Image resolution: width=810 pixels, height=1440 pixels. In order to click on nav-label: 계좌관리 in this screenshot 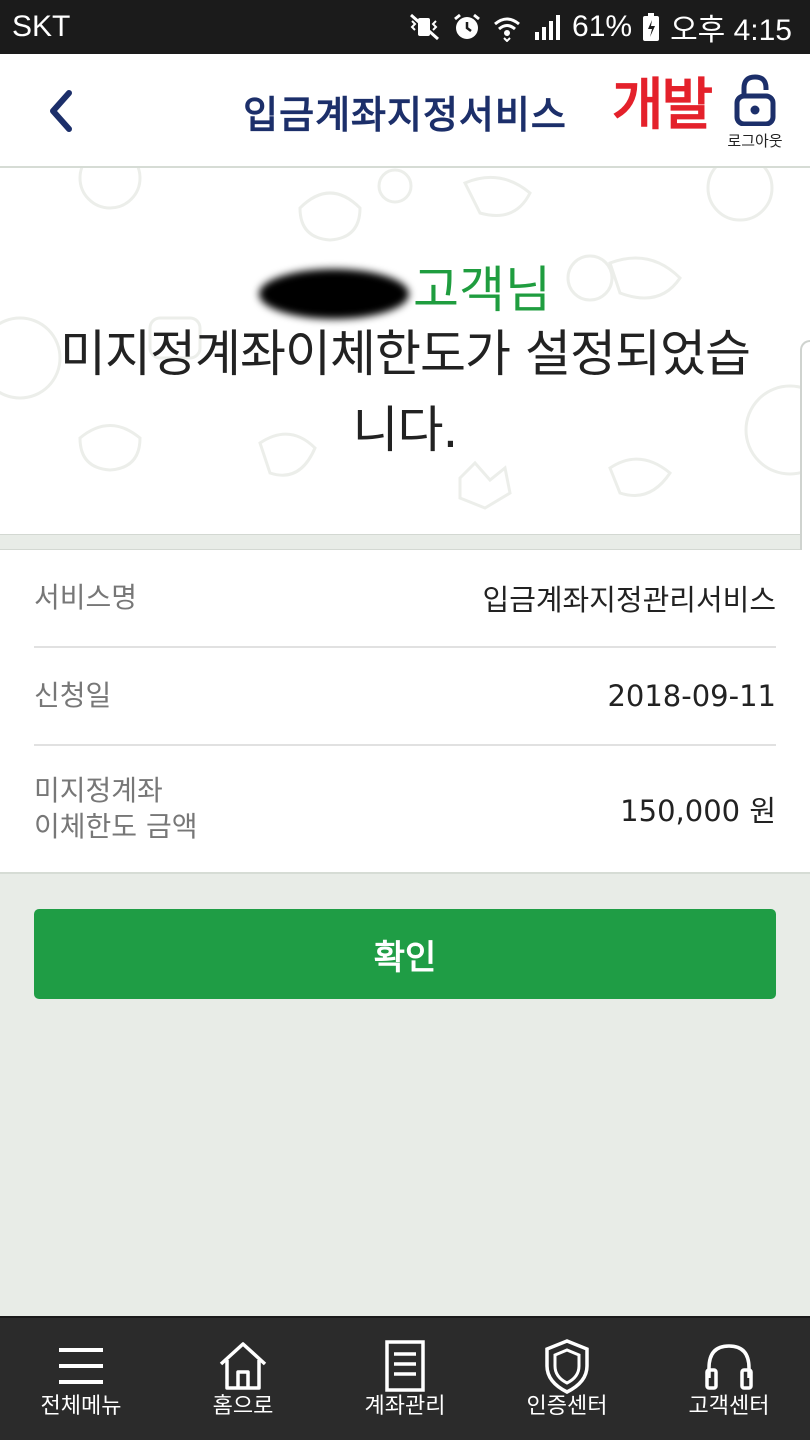, I will do `click(405, 1406)`.